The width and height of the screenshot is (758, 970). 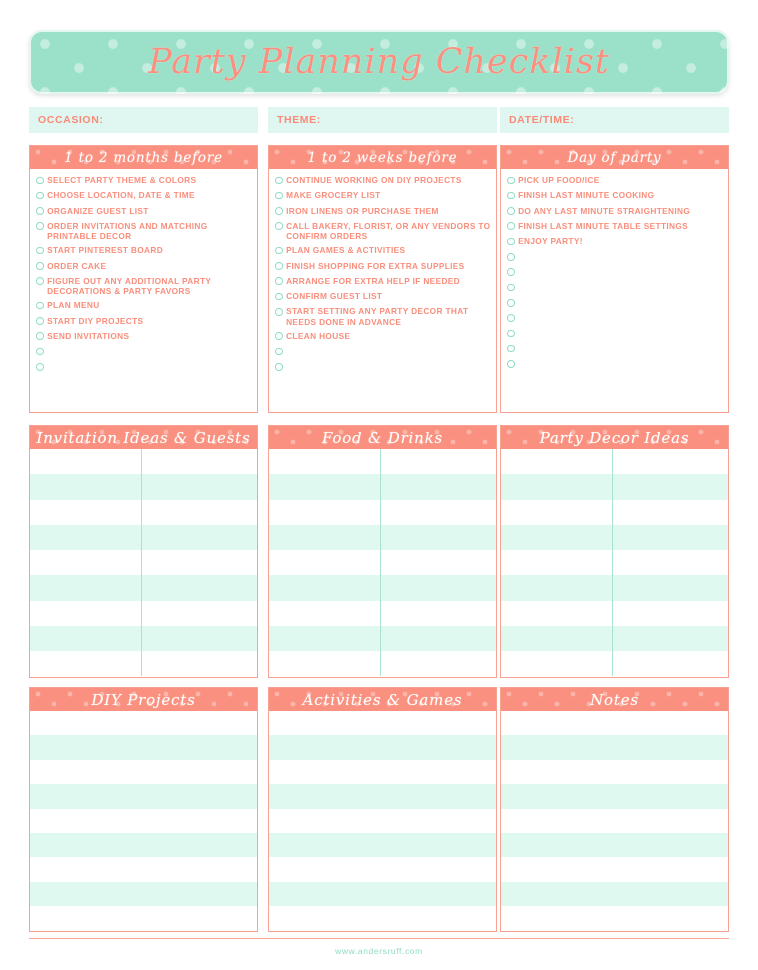 I want to click on checklist-item: ENJOY PARTY!, so click(x=615, y=242).